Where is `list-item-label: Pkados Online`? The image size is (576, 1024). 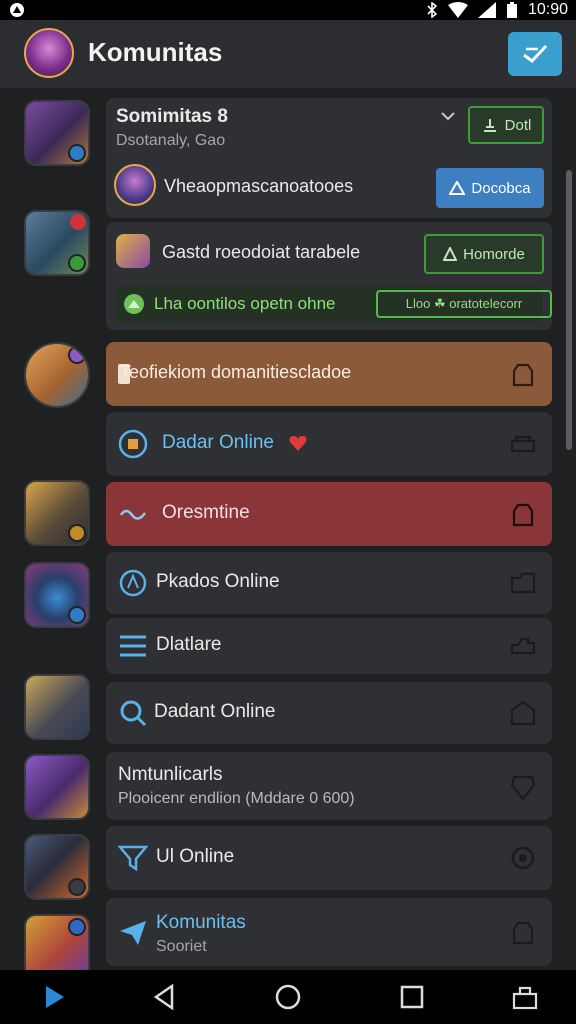
list-item-label: Pkados Online is located at coordinates (218, 581).